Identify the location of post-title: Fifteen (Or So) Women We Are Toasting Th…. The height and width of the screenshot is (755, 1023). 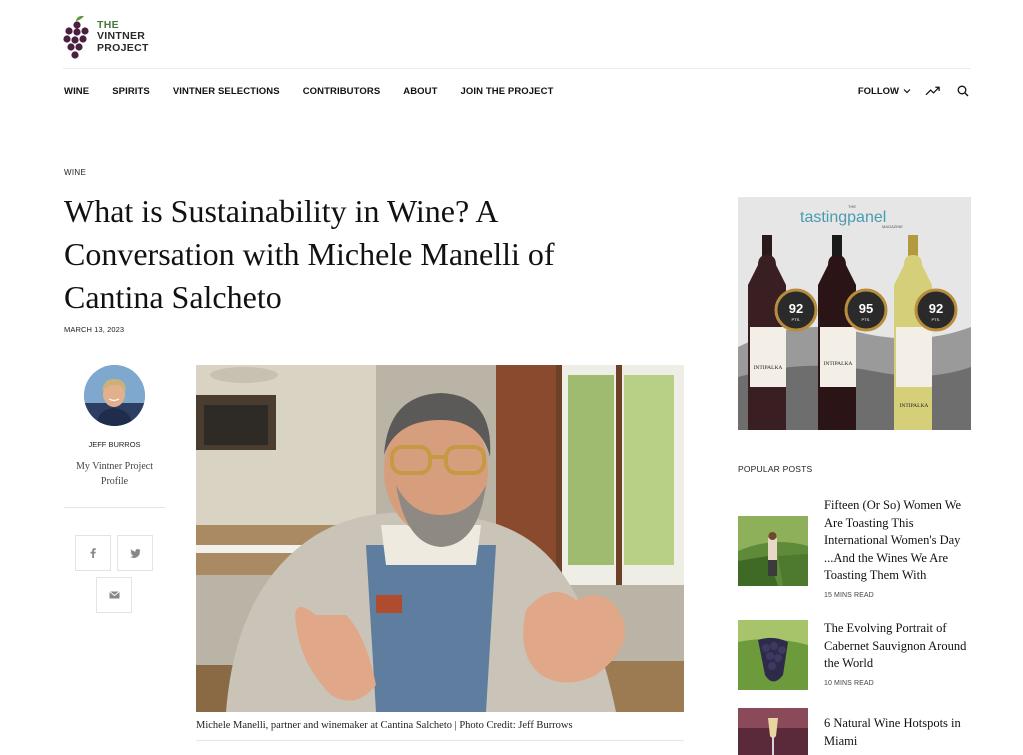
(899, 541).